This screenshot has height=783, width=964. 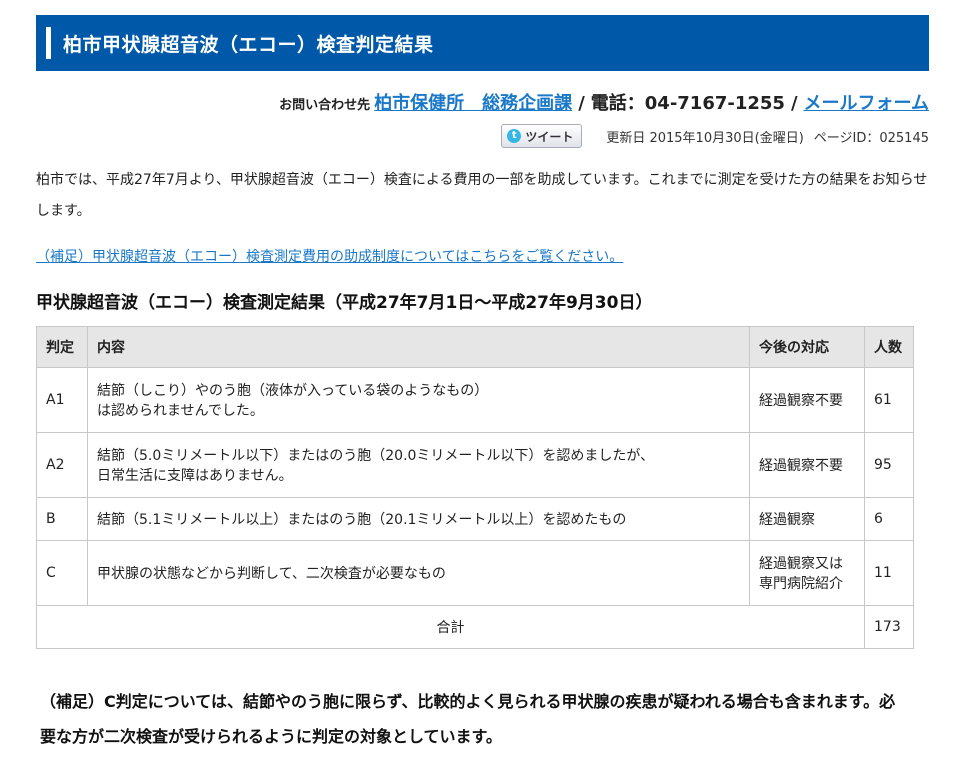 What do you see at coordinates (889, 627) in the screenshot?
I see `total-count: 173` at bounding box center [889, 627].